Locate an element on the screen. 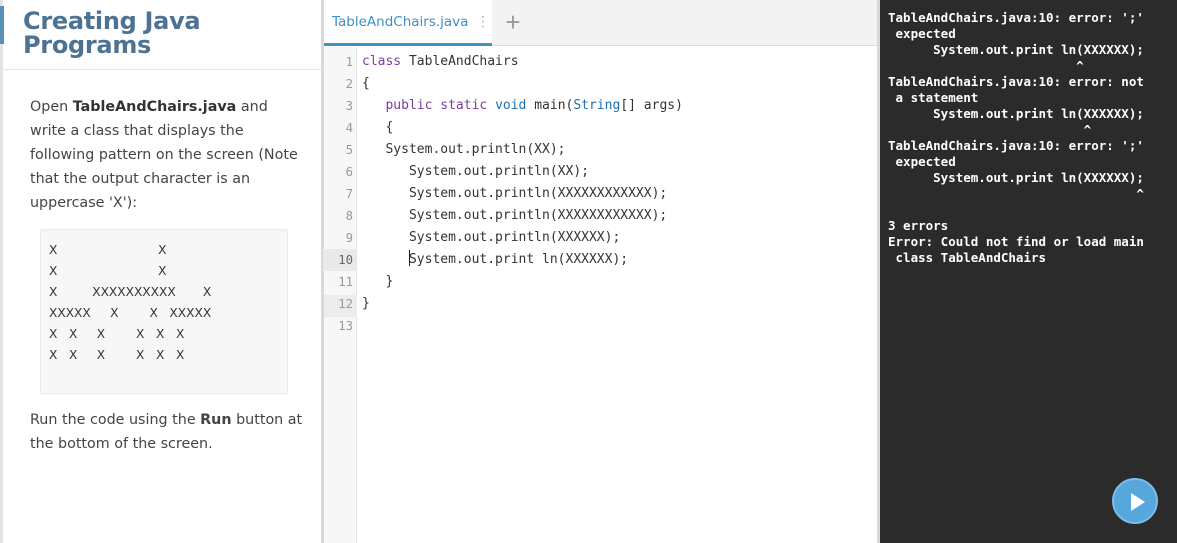 The image size is (1177, 543). line-number: 8 is located at coordinates (349, 216).